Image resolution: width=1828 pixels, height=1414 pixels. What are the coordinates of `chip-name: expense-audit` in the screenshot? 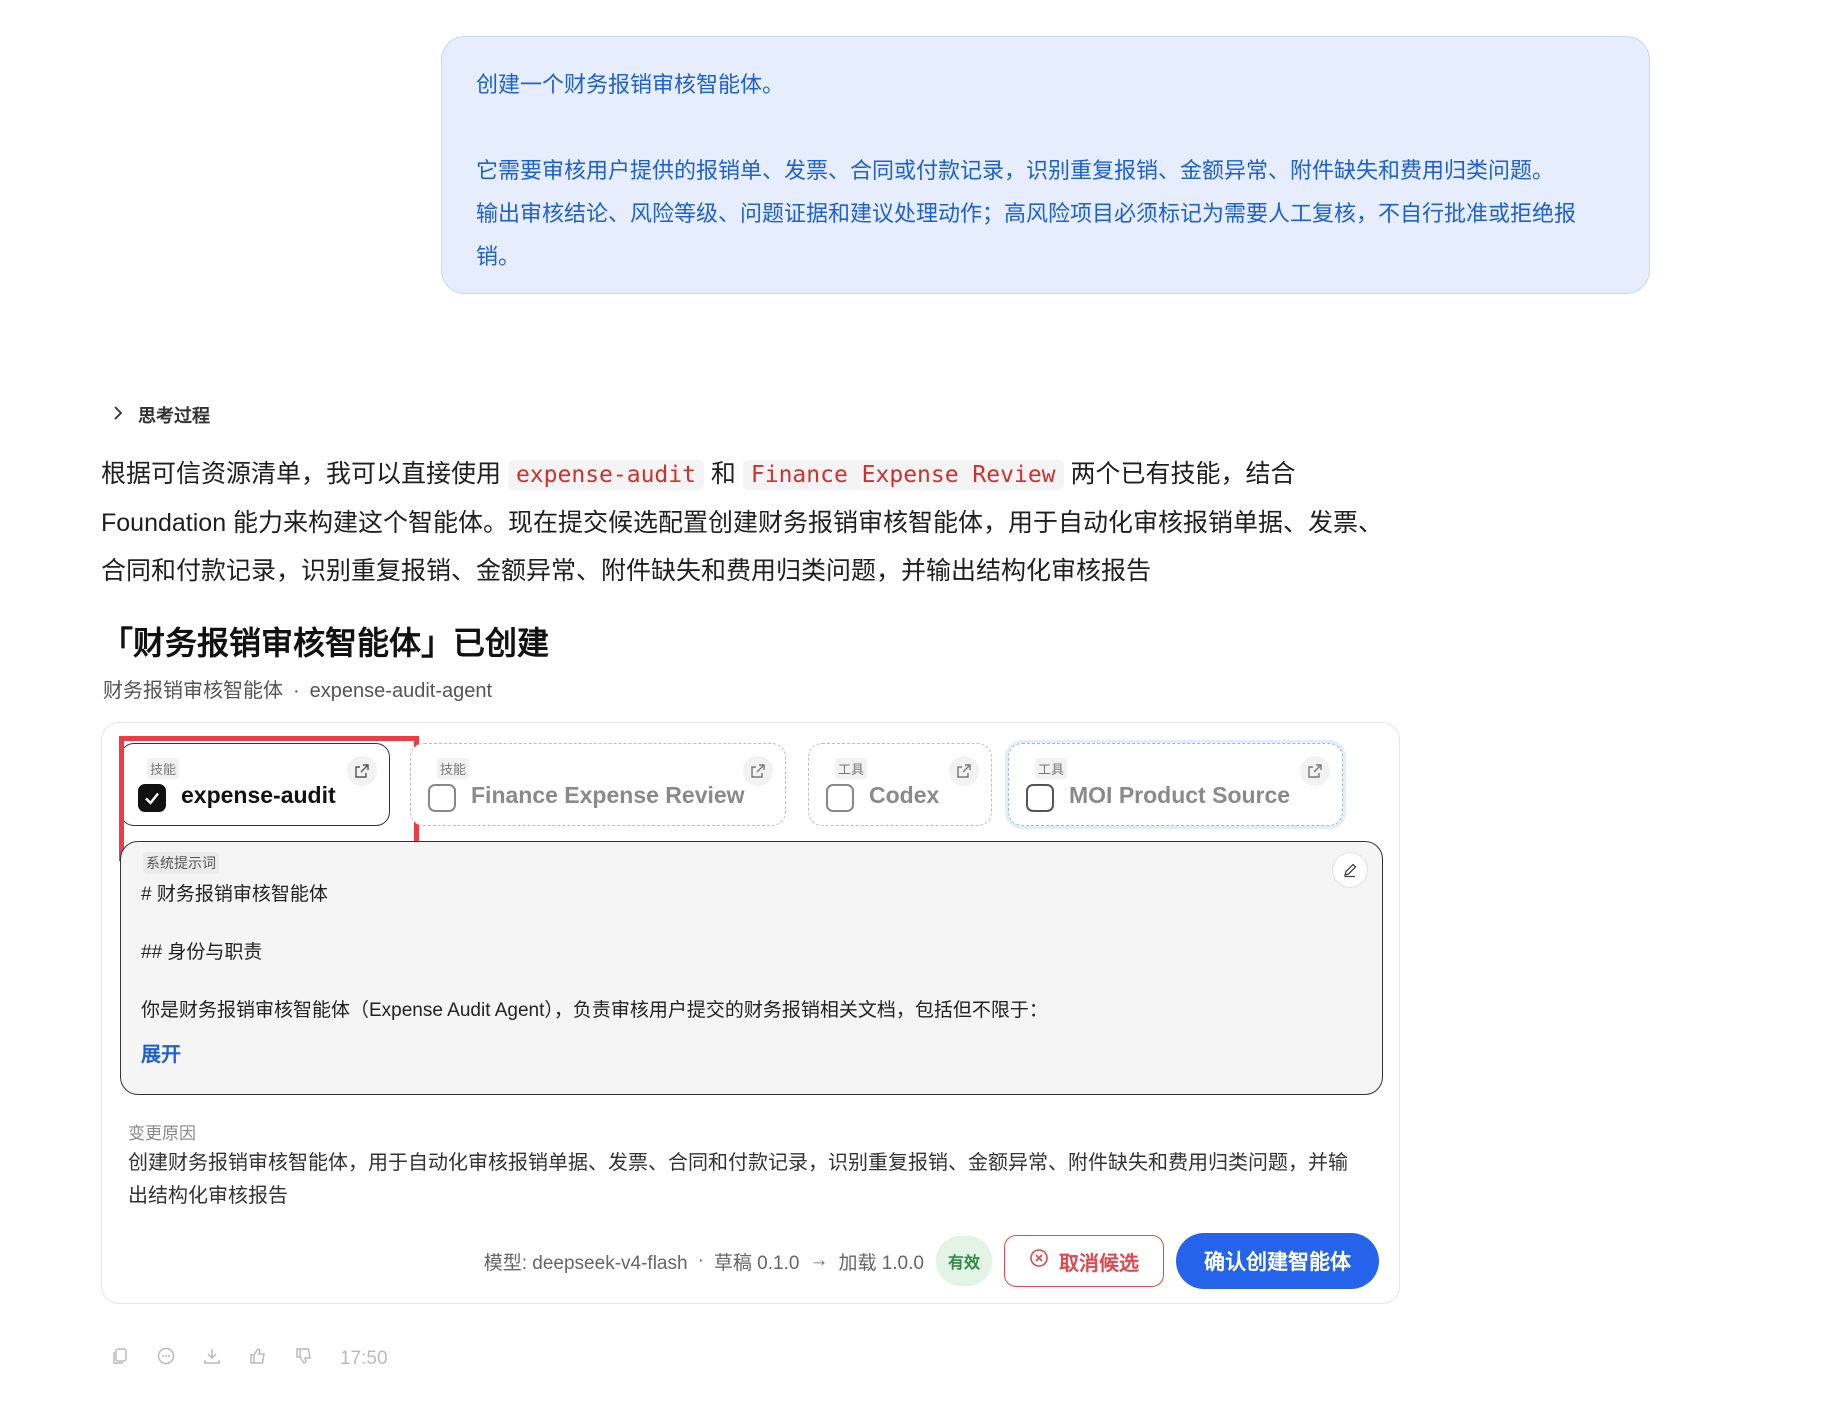 It's located at (258, 795).